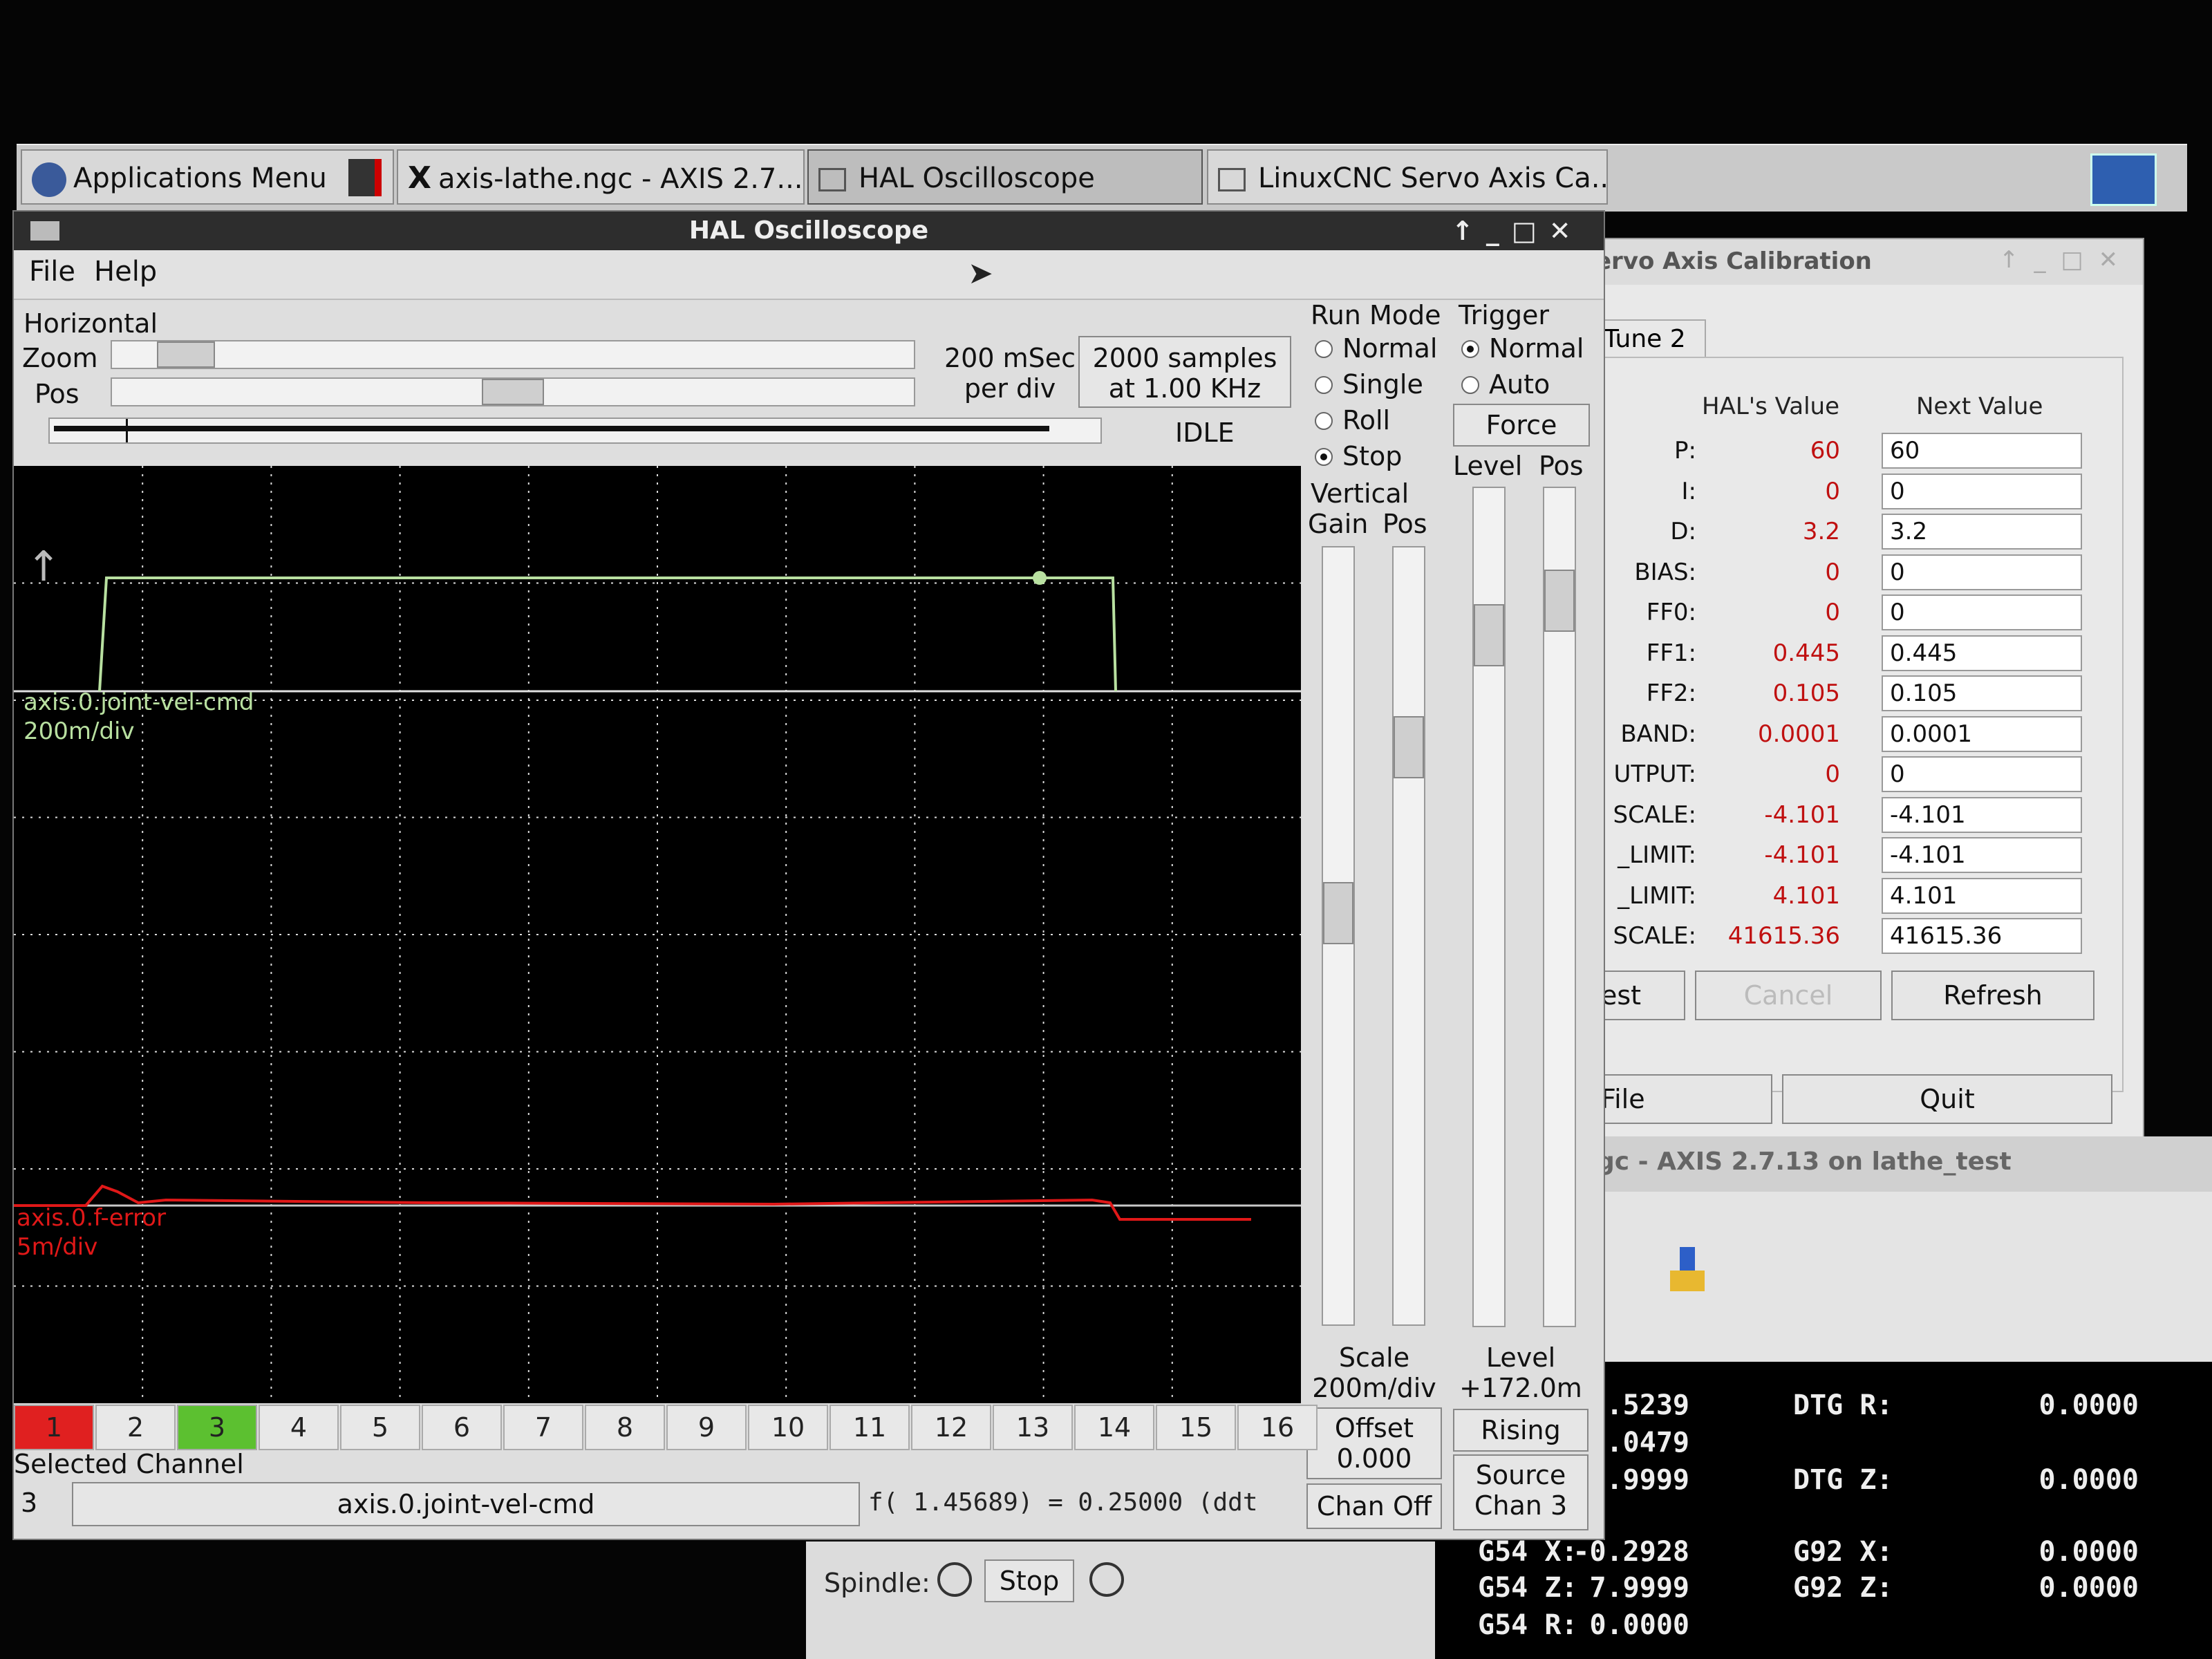 The image size is (2212, 1659). I want to click on trace-scale-f-error: 5m/div, so click(57, 1247).